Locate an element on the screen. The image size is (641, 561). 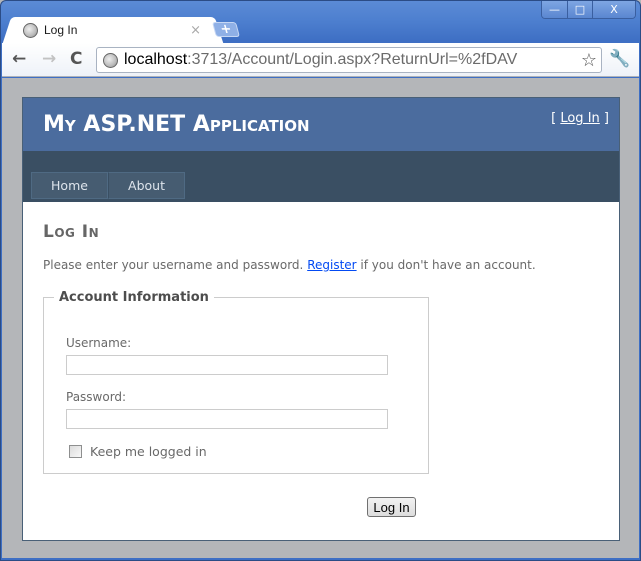
fieldset-legend: Account Information is located at coordinates (134, 297).